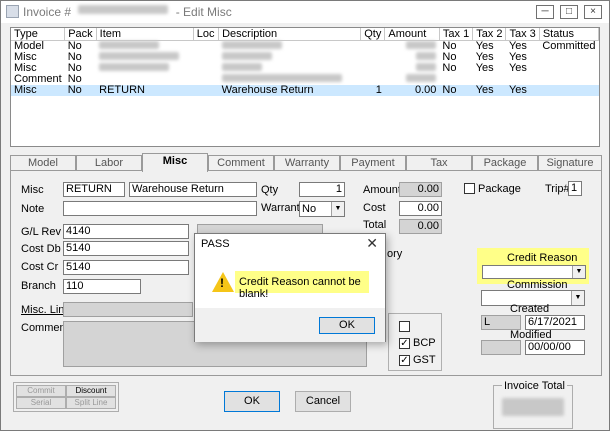 This screenshot has width=610, height=431. Describe the element at coordinates (290, 34) in the screenshot. I see `col-description: Description` at that location.